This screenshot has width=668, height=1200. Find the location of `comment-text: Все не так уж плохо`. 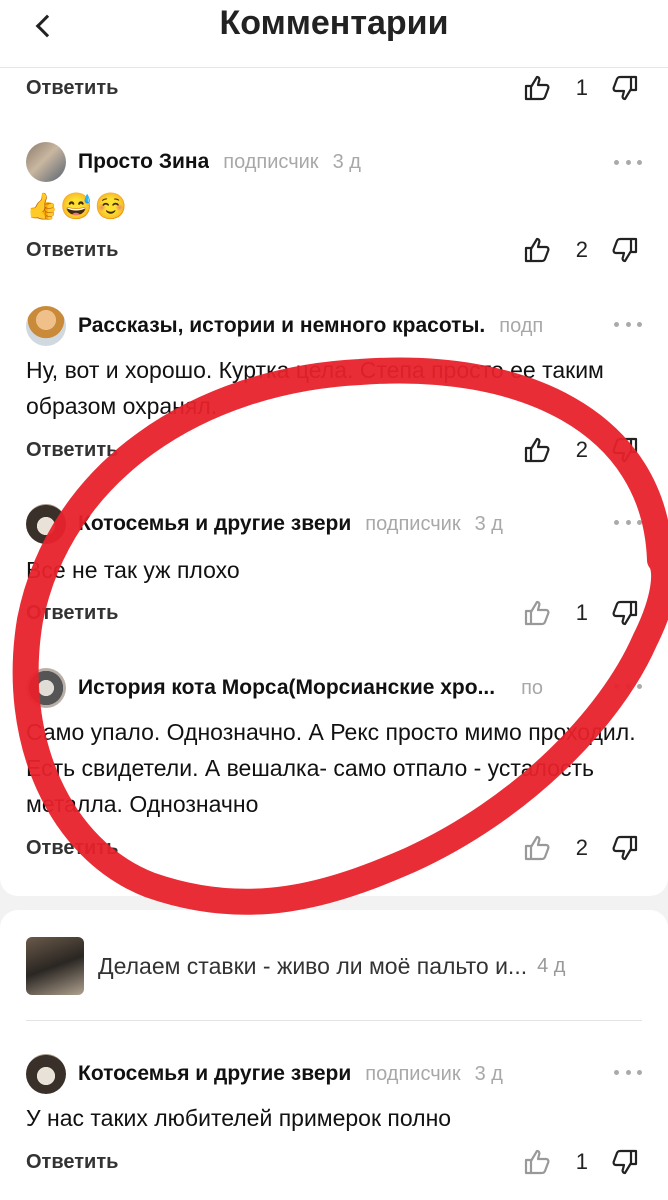

comment-text: Все не так уж плохо is located at coordinates (133, 570).